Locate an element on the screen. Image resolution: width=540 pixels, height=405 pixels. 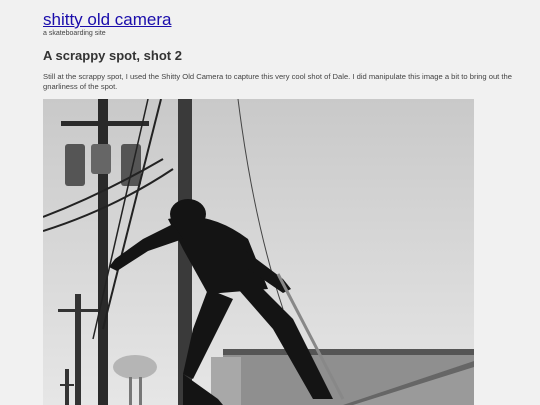
post-title: A scrappy spot, shot 2 is located at coordinates (112, 55).